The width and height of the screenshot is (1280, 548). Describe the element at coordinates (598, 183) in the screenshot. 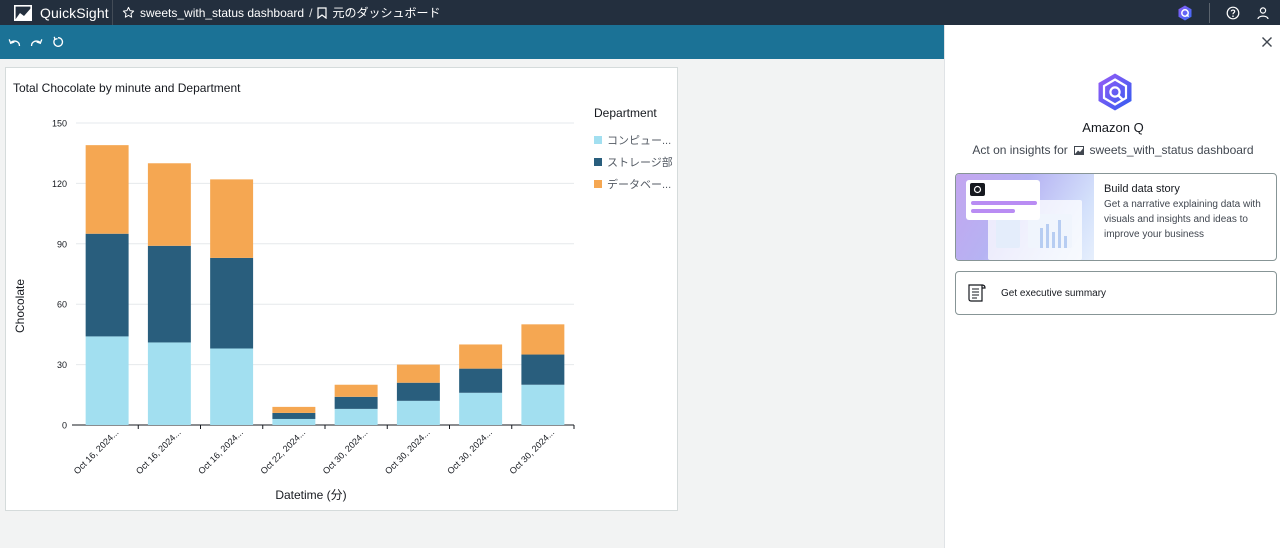

I see `legend-swatch-database` at that location.